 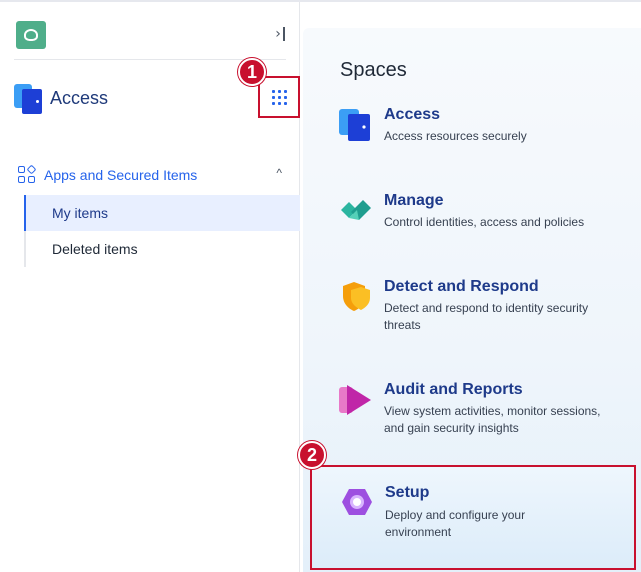 I want to click on manage-icon, so click(x=356, y=210).